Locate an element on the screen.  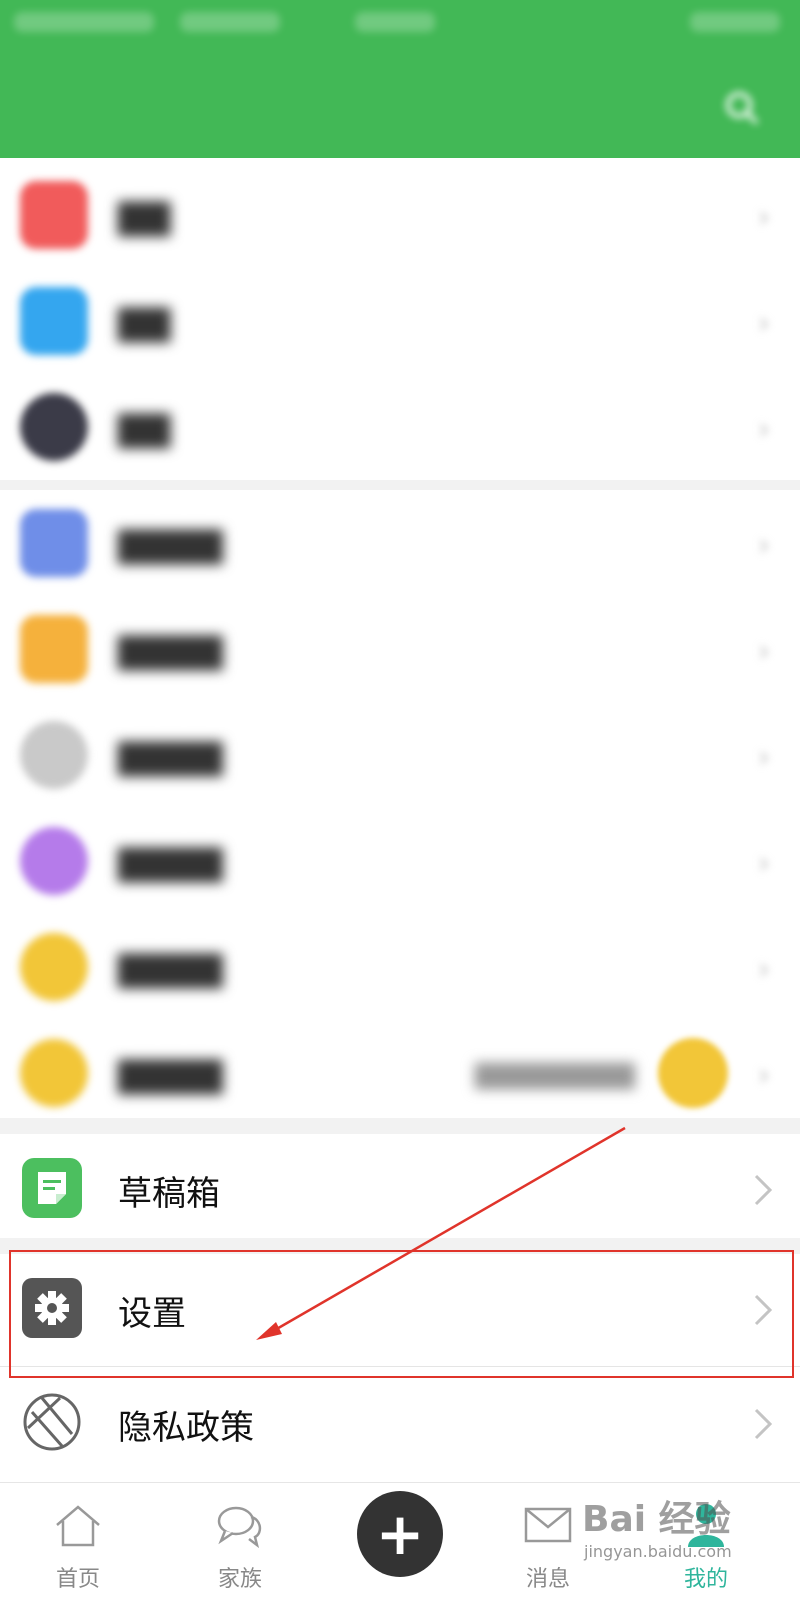
nav-family: 家族 is located at coordinates (240, 1541).